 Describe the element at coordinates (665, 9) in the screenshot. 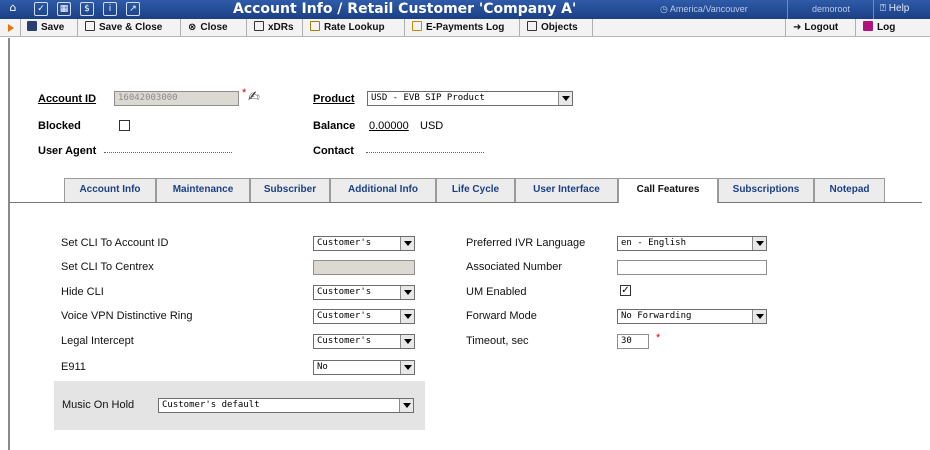

I see `clock-icon: ◷` at that location.